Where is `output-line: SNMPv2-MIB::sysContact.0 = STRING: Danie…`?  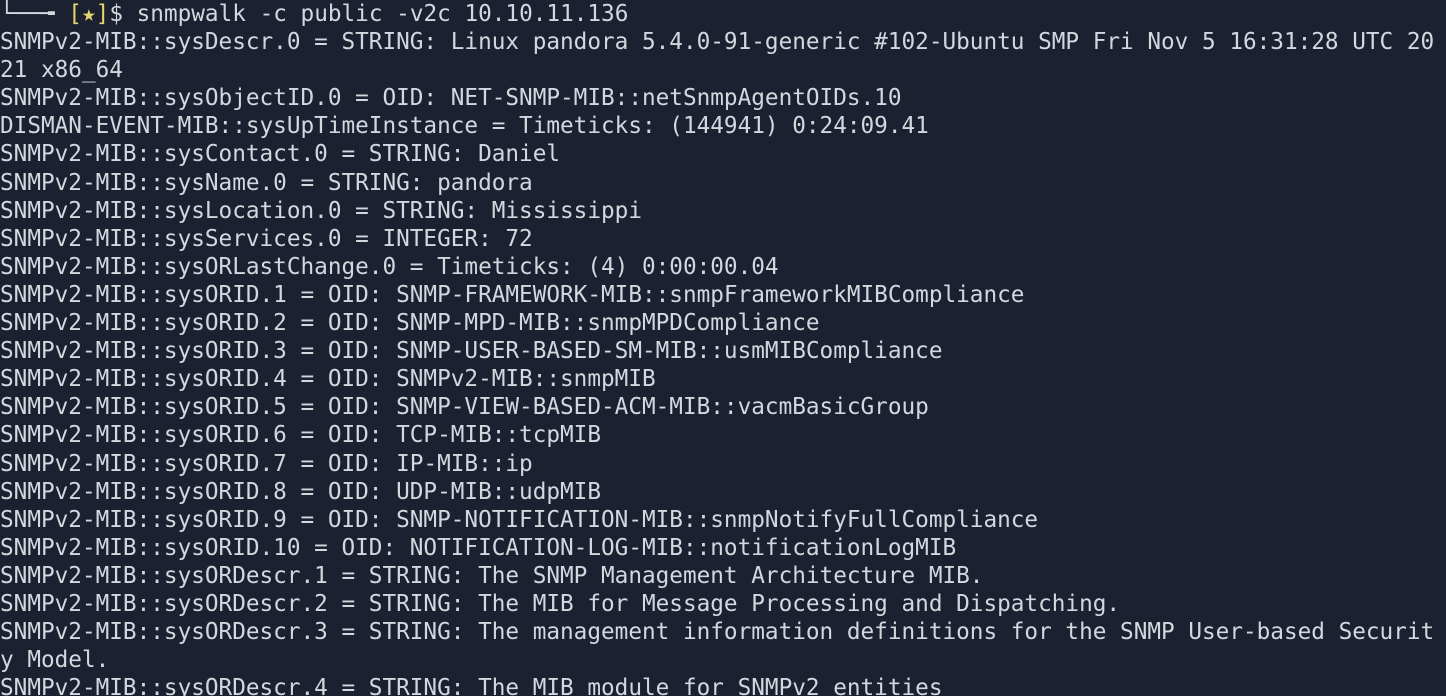 output-line: SNMPv2-MIB::sysContact.0 = STRING: Danie… is located at coordinates (280, 154).